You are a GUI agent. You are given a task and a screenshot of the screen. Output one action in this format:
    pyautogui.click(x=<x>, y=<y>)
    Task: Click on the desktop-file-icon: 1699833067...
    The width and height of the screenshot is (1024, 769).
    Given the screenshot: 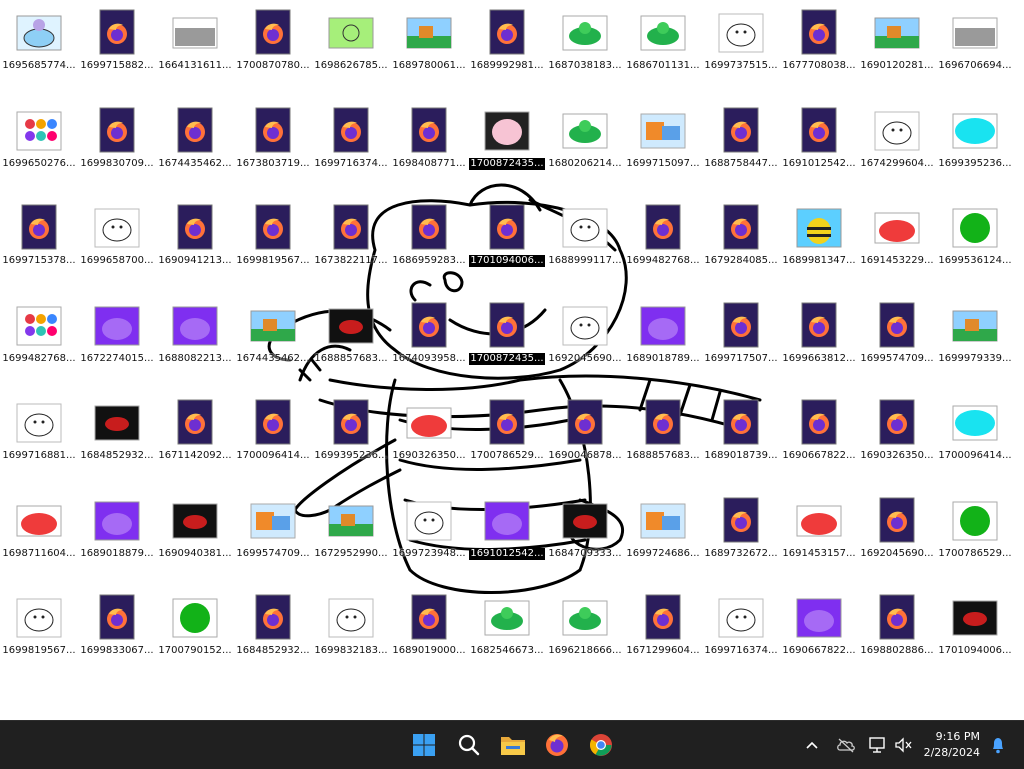 What is the action you would take?
    pyautogui.click(x=117, y=639)
    